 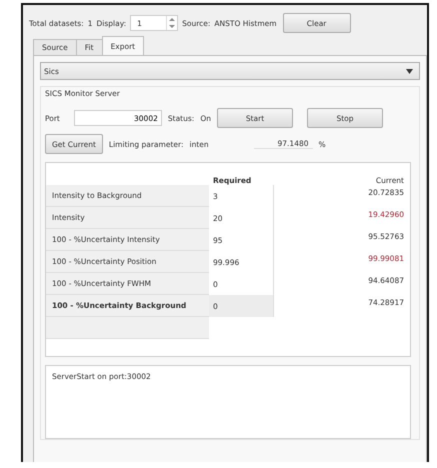 I want to click on spin-arrows-icon, so click(x=172, y=23).